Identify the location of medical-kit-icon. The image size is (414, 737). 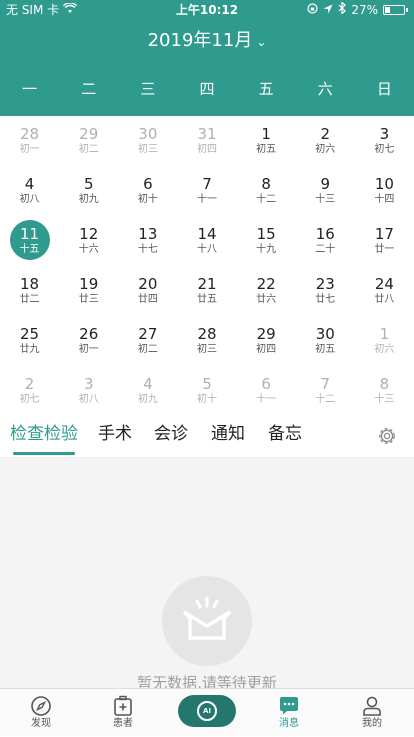
(123, 705).